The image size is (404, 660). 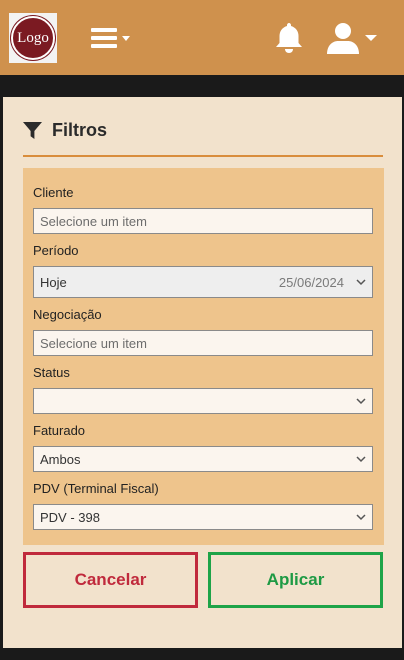 What do you see at coordinates (203, 459) in the screenshot?
I see `faturado-select: Ambos` at bounding box center [203, 459].